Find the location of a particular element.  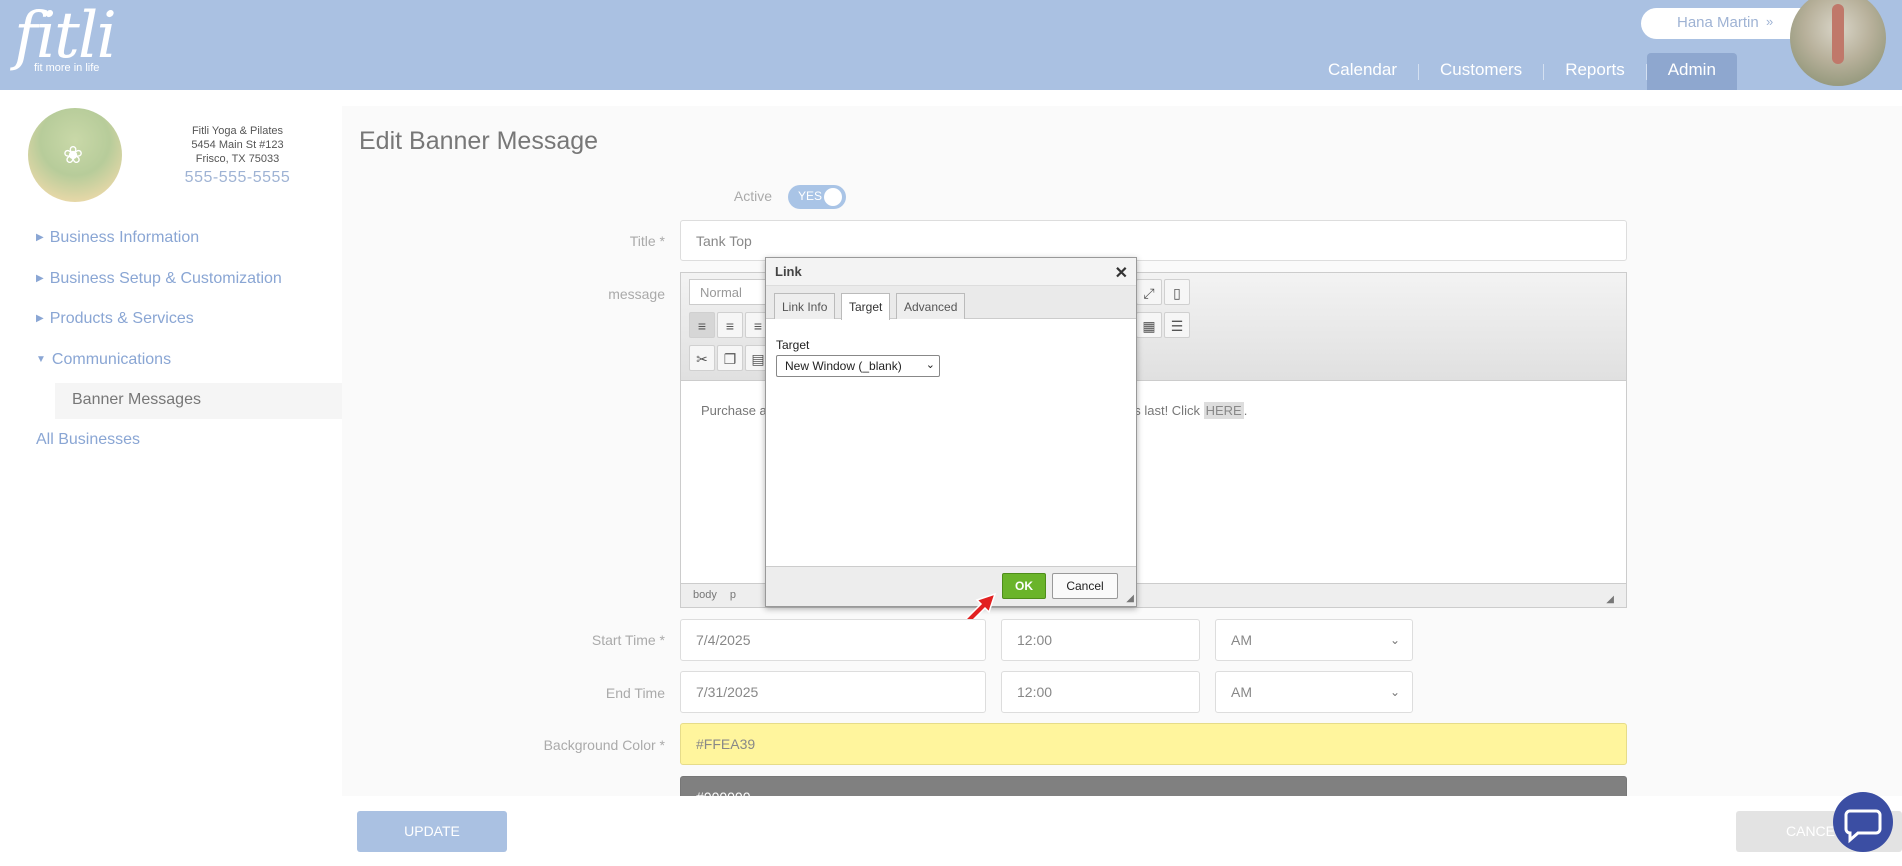

sidebar-item-label: Communications is located at coordinates (111, 359).